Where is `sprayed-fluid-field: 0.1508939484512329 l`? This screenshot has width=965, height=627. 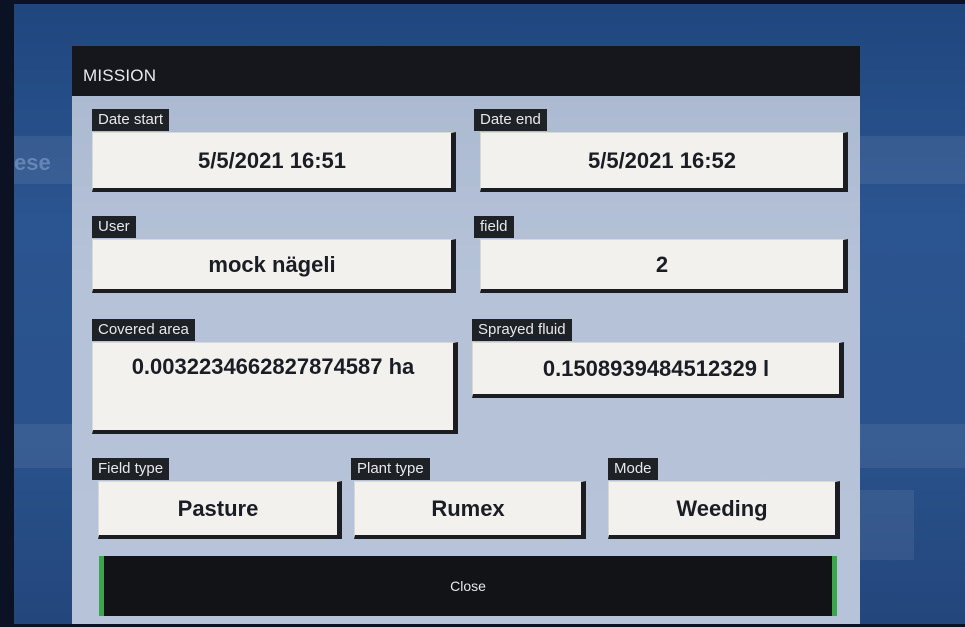
sprayed-fluid-field: 0.1508939484512329 l is located at coordinates (658, 370).